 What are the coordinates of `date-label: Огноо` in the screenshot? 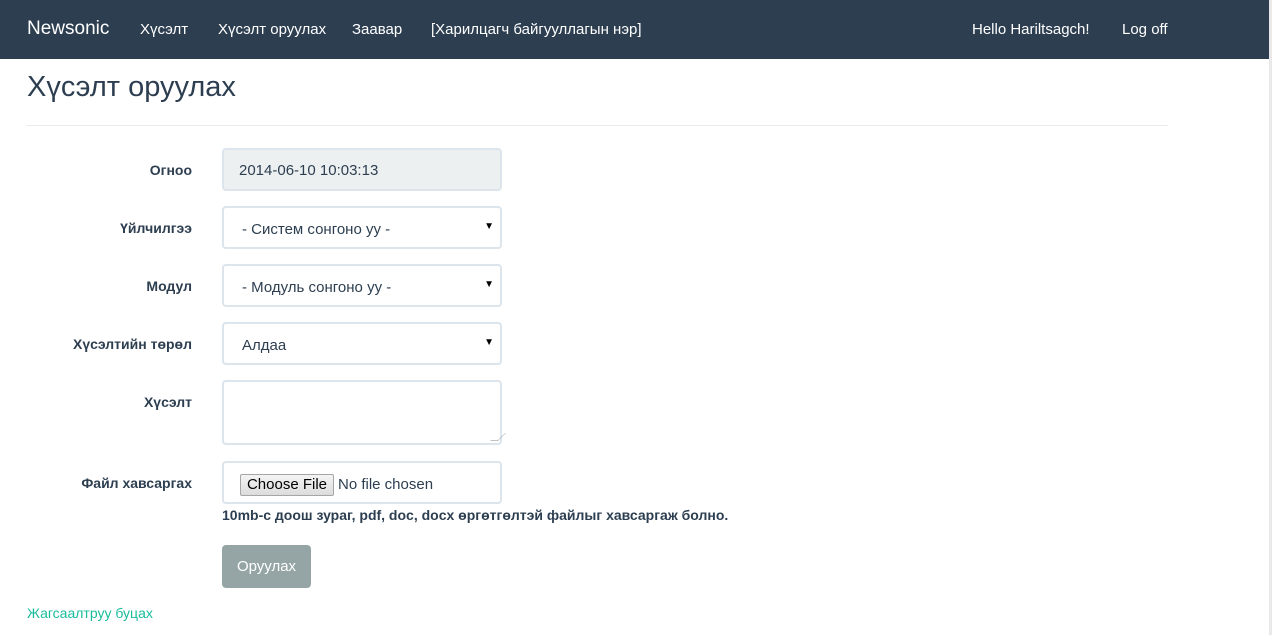 It's located at (170, 170).